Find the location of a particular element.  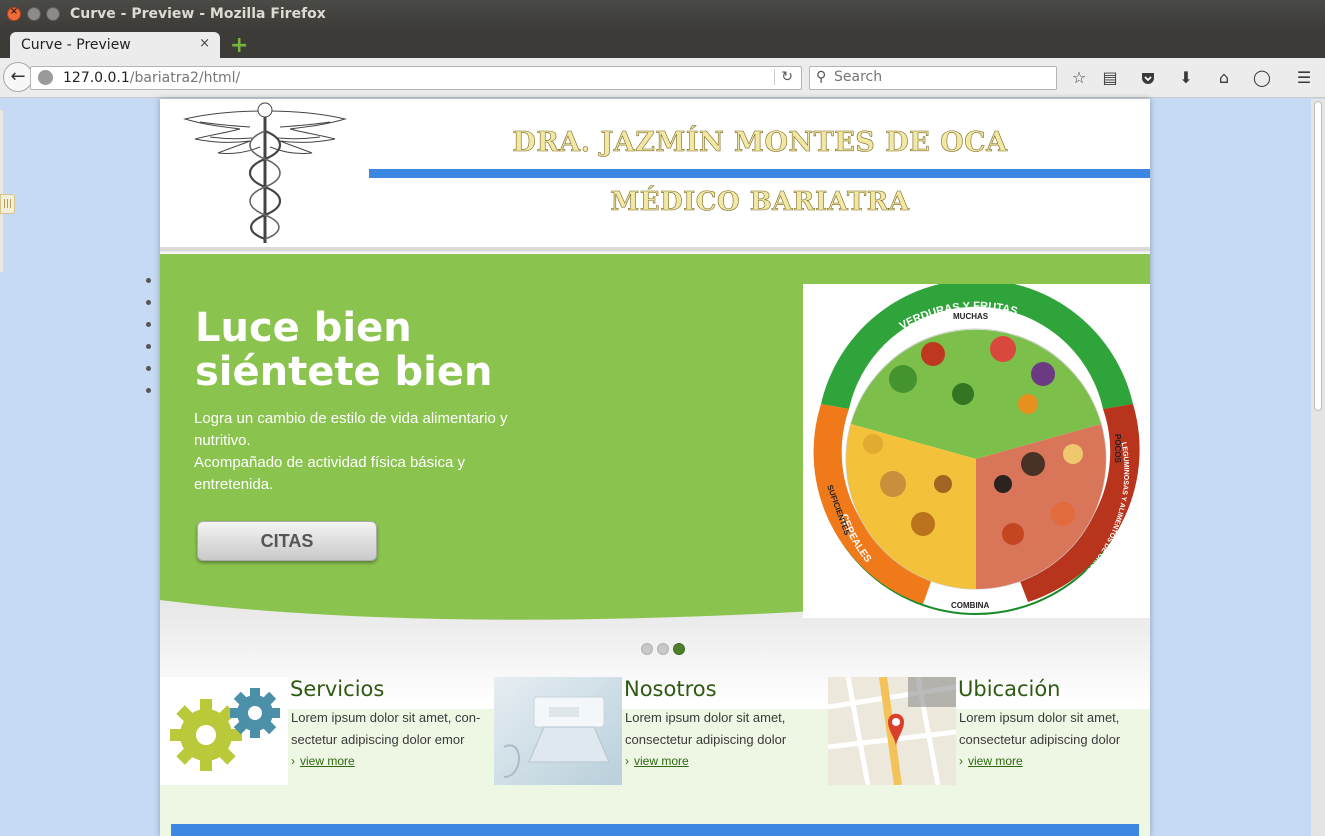

search-input is located at coordinates (939, 77).